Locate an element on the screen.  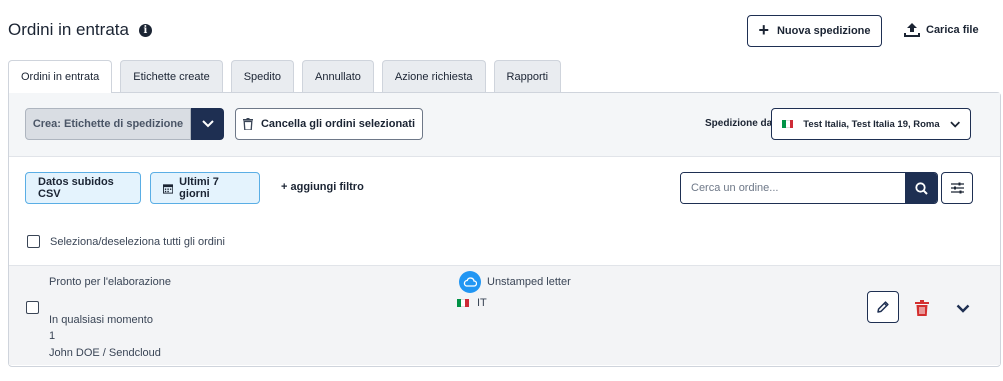
cloud-icon is located at coordinates (470, 282).